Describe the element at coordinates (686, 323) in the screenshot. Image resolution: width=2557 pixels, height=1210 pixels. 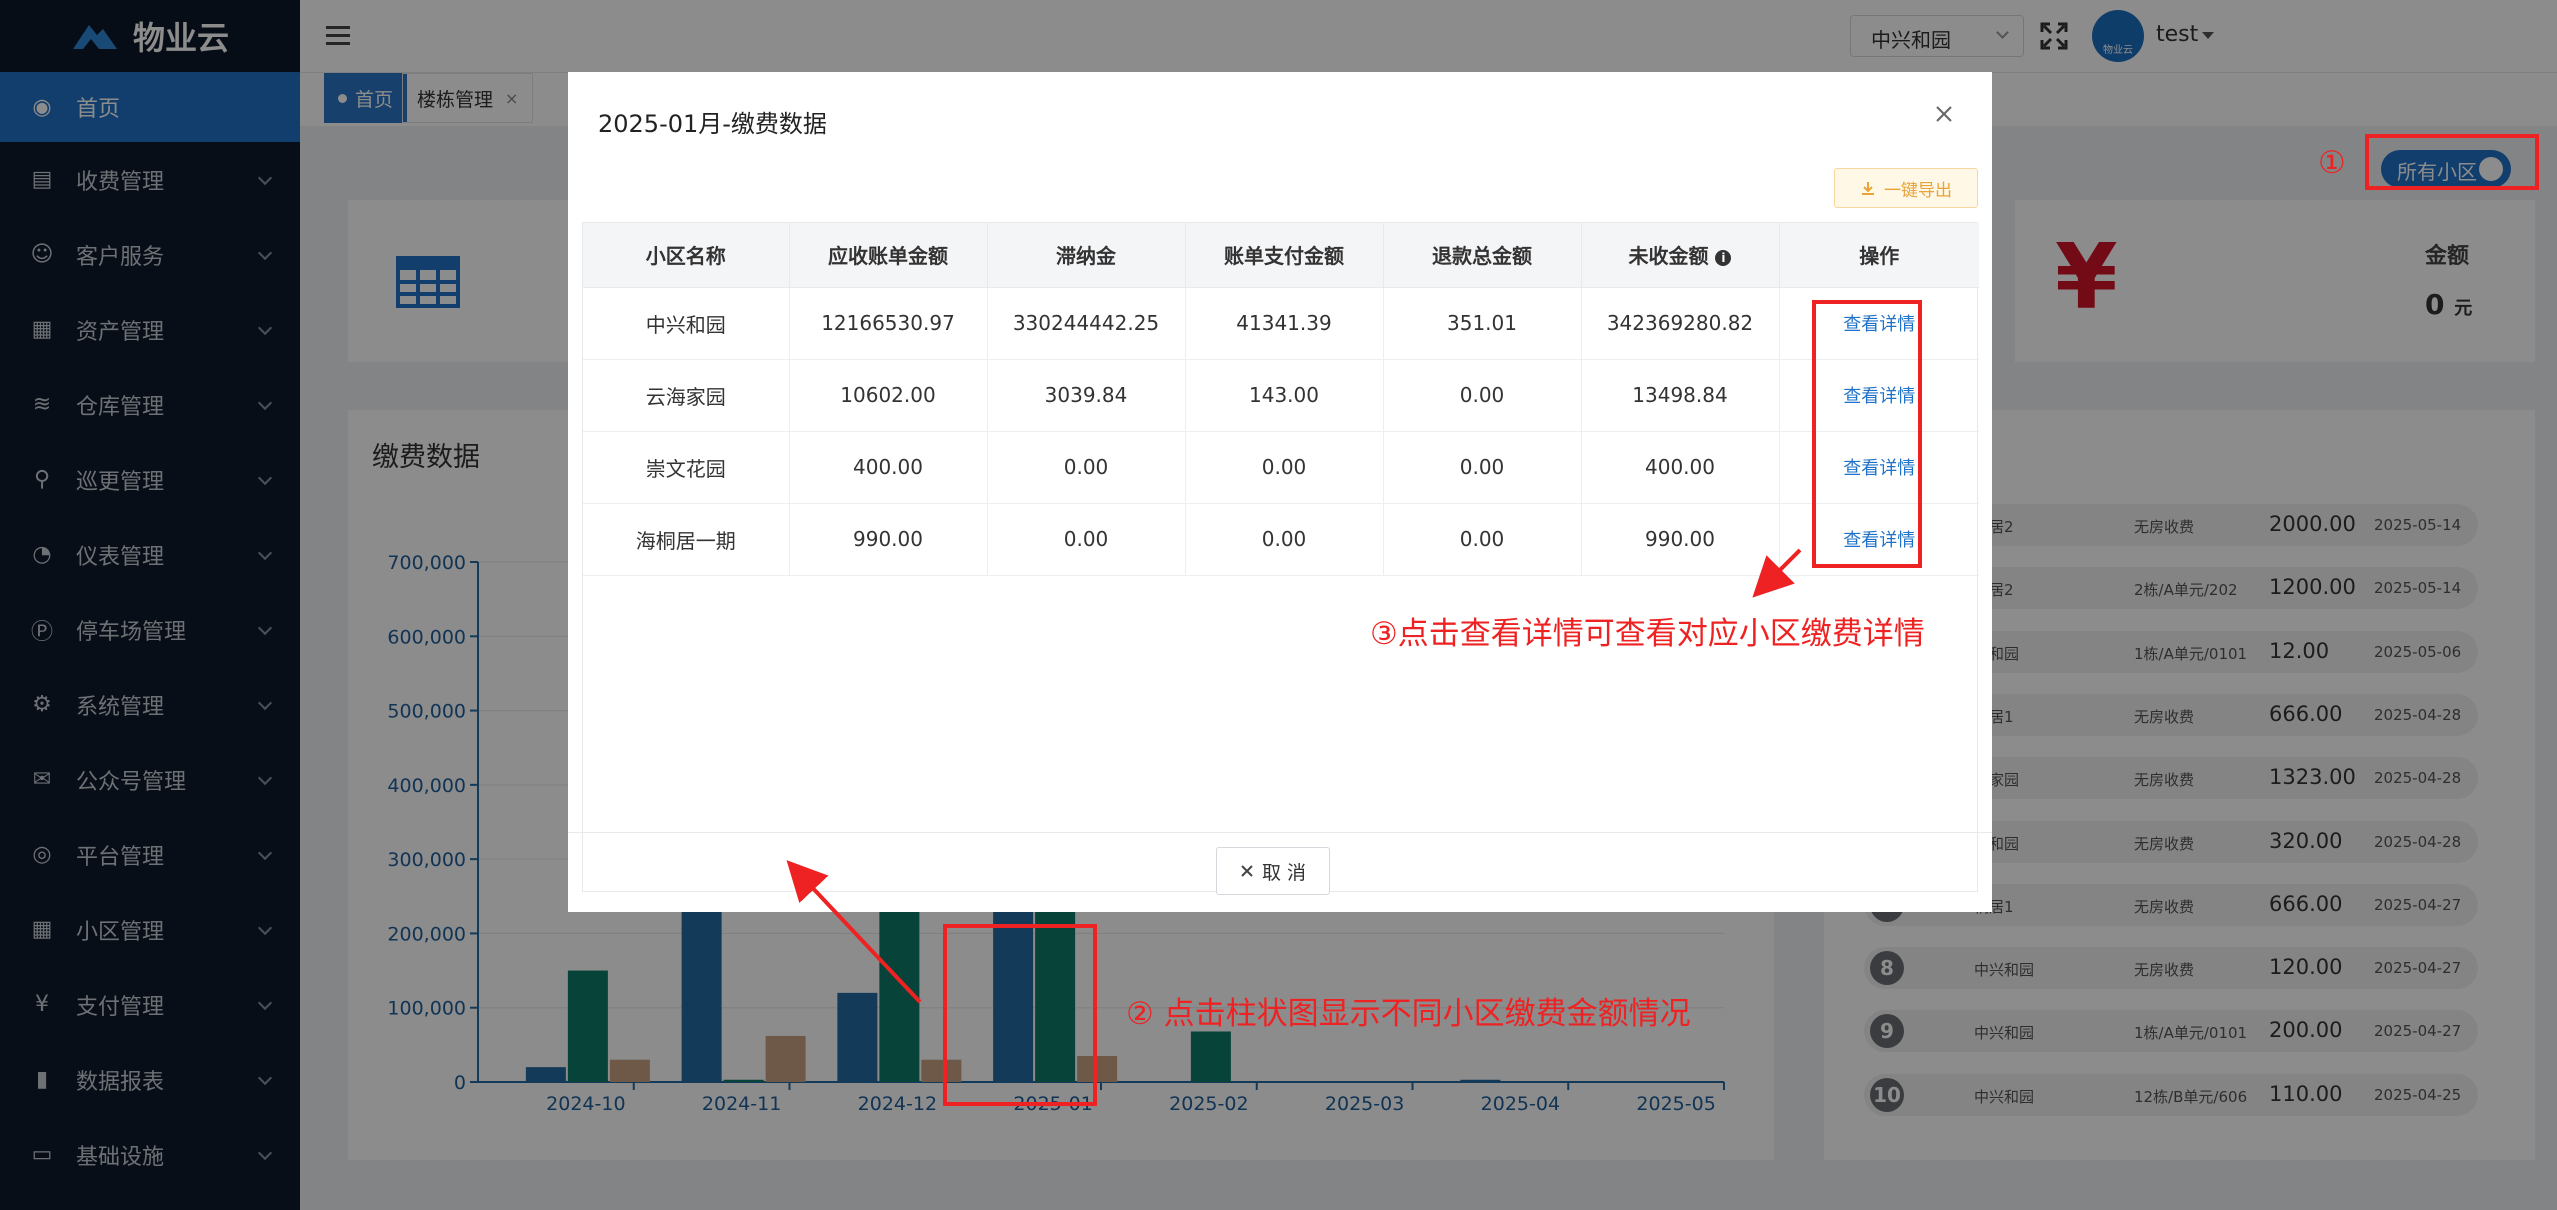
I see `cell-name: 中兴和园` at that location.